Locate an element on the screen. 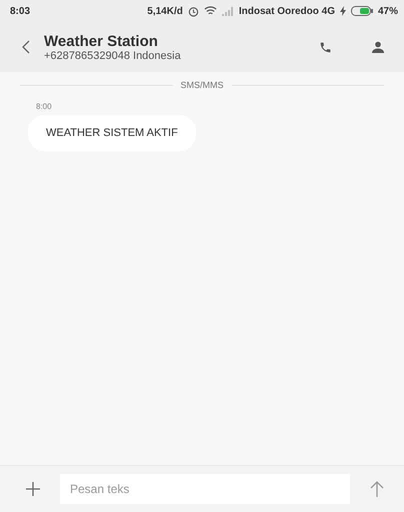  contact-number: +6287865329048 Indonesia is located at coordinates (113, 56).